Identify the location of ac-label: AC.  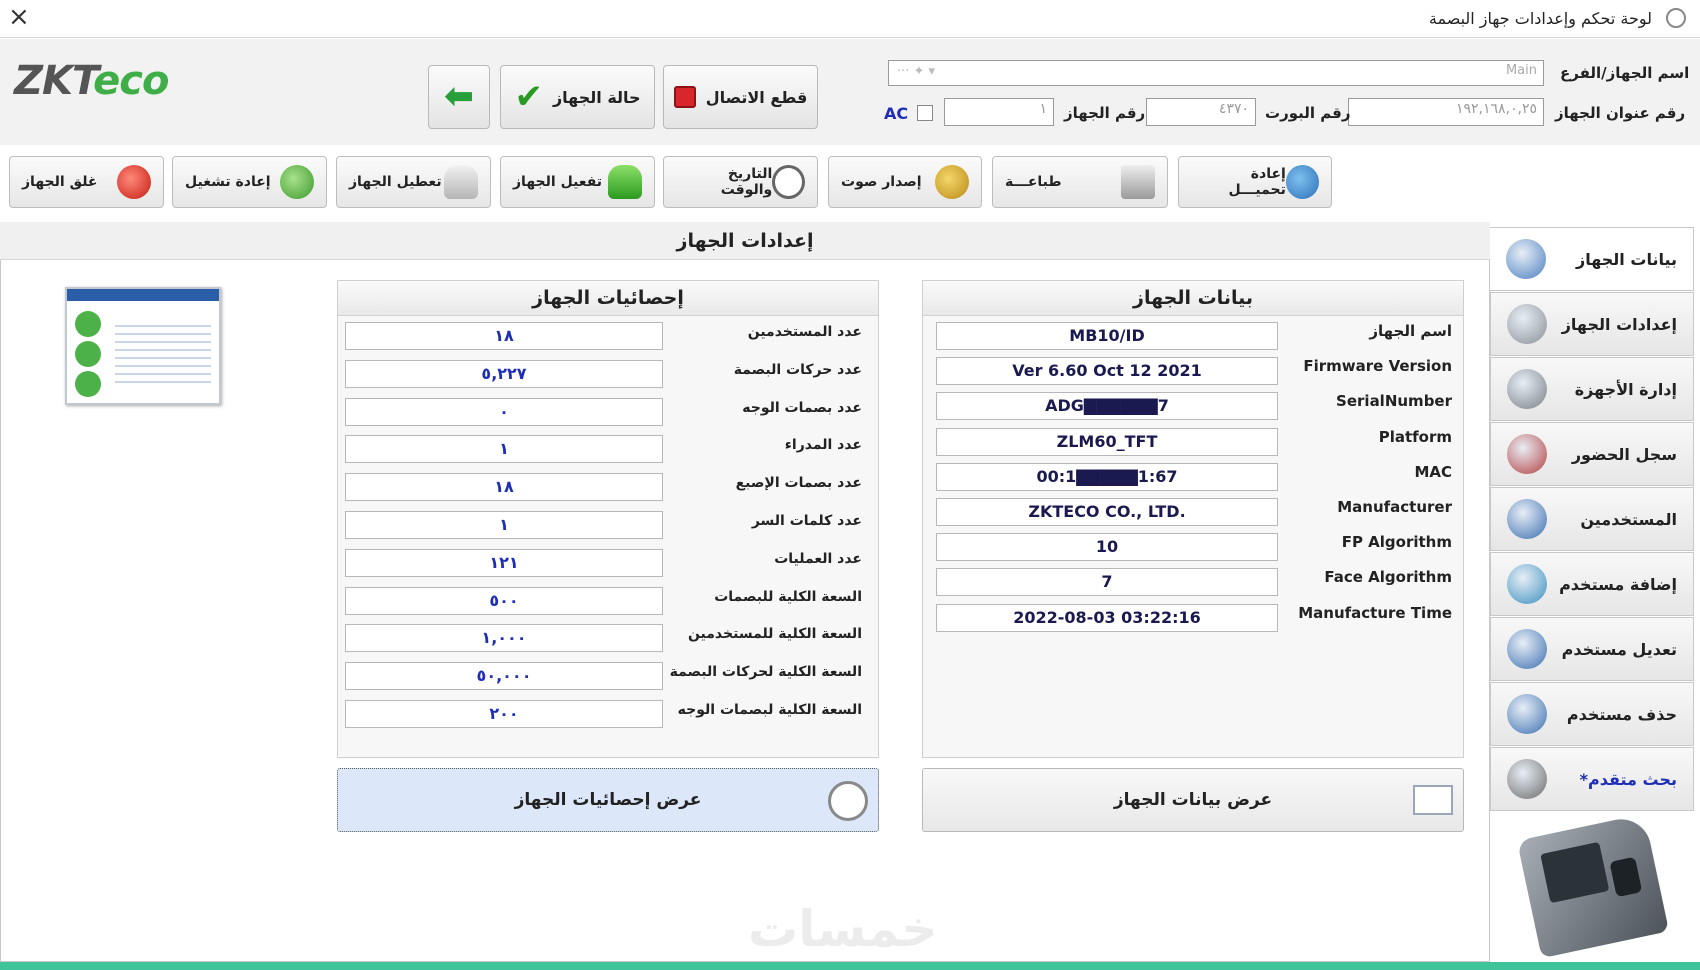
(896, 113).